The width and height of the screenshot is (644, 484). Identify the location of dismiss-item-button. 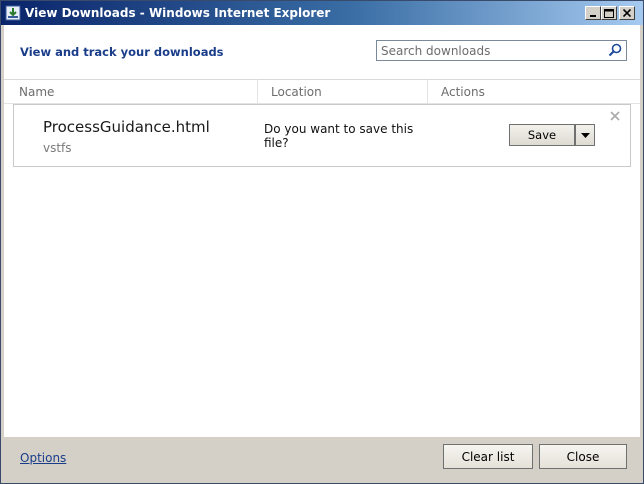
(615, 115).